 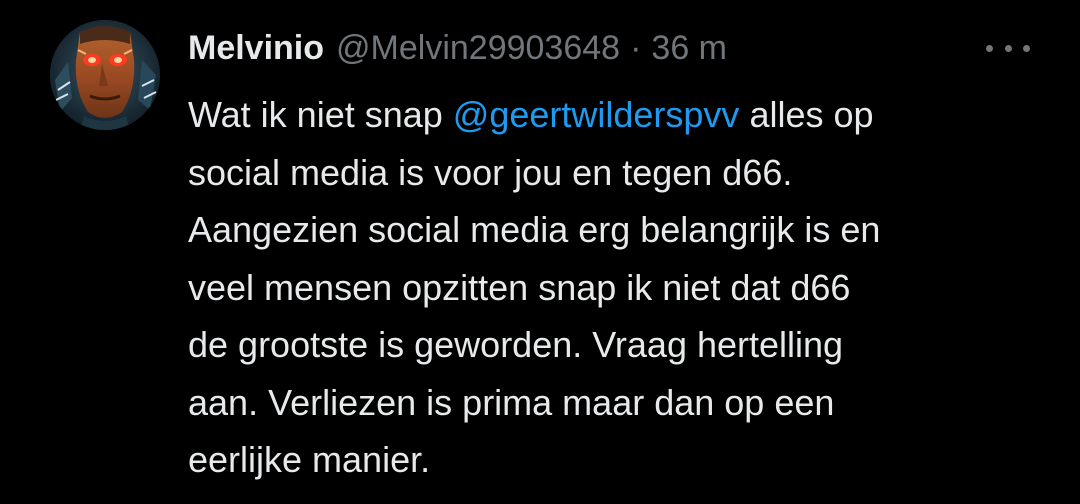 What do you see at coordinates (478, 48) in the screenshot?
I see `user-handle: @Melvin29903648` at bounding box center [478, 48].